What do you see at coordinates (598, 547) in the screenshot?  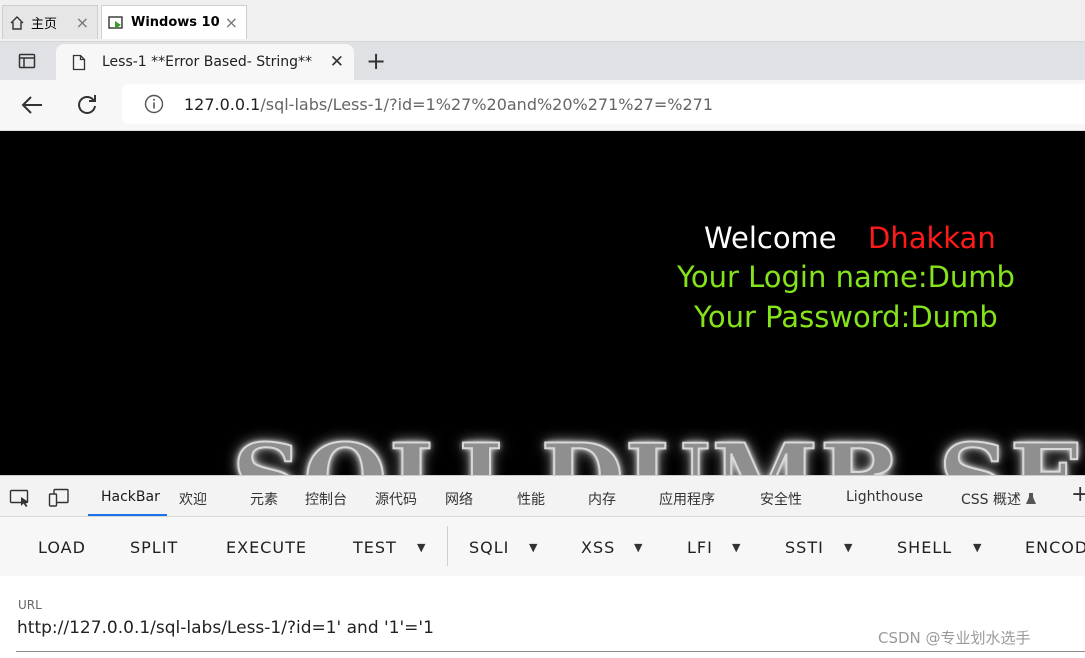 I see `xss-button: XSS` at bounding box center [598, 547].